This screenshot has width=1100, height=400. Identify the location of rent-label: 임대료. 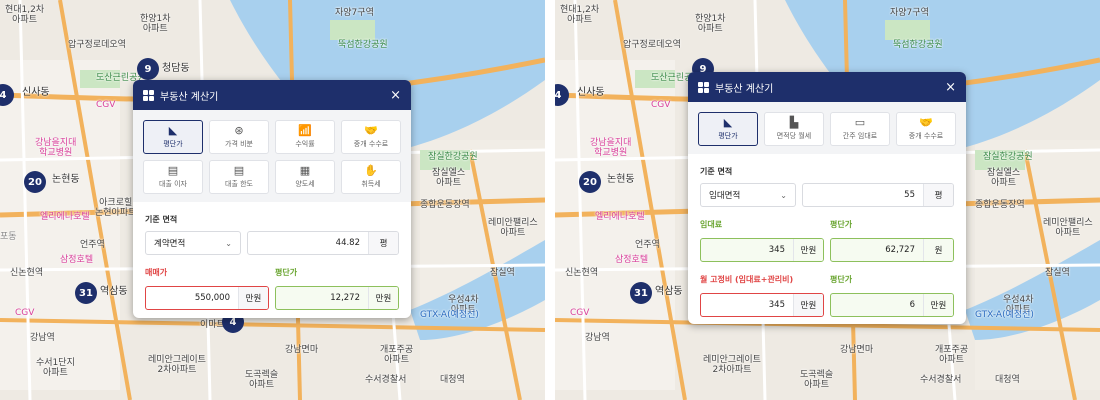
(711, 224).